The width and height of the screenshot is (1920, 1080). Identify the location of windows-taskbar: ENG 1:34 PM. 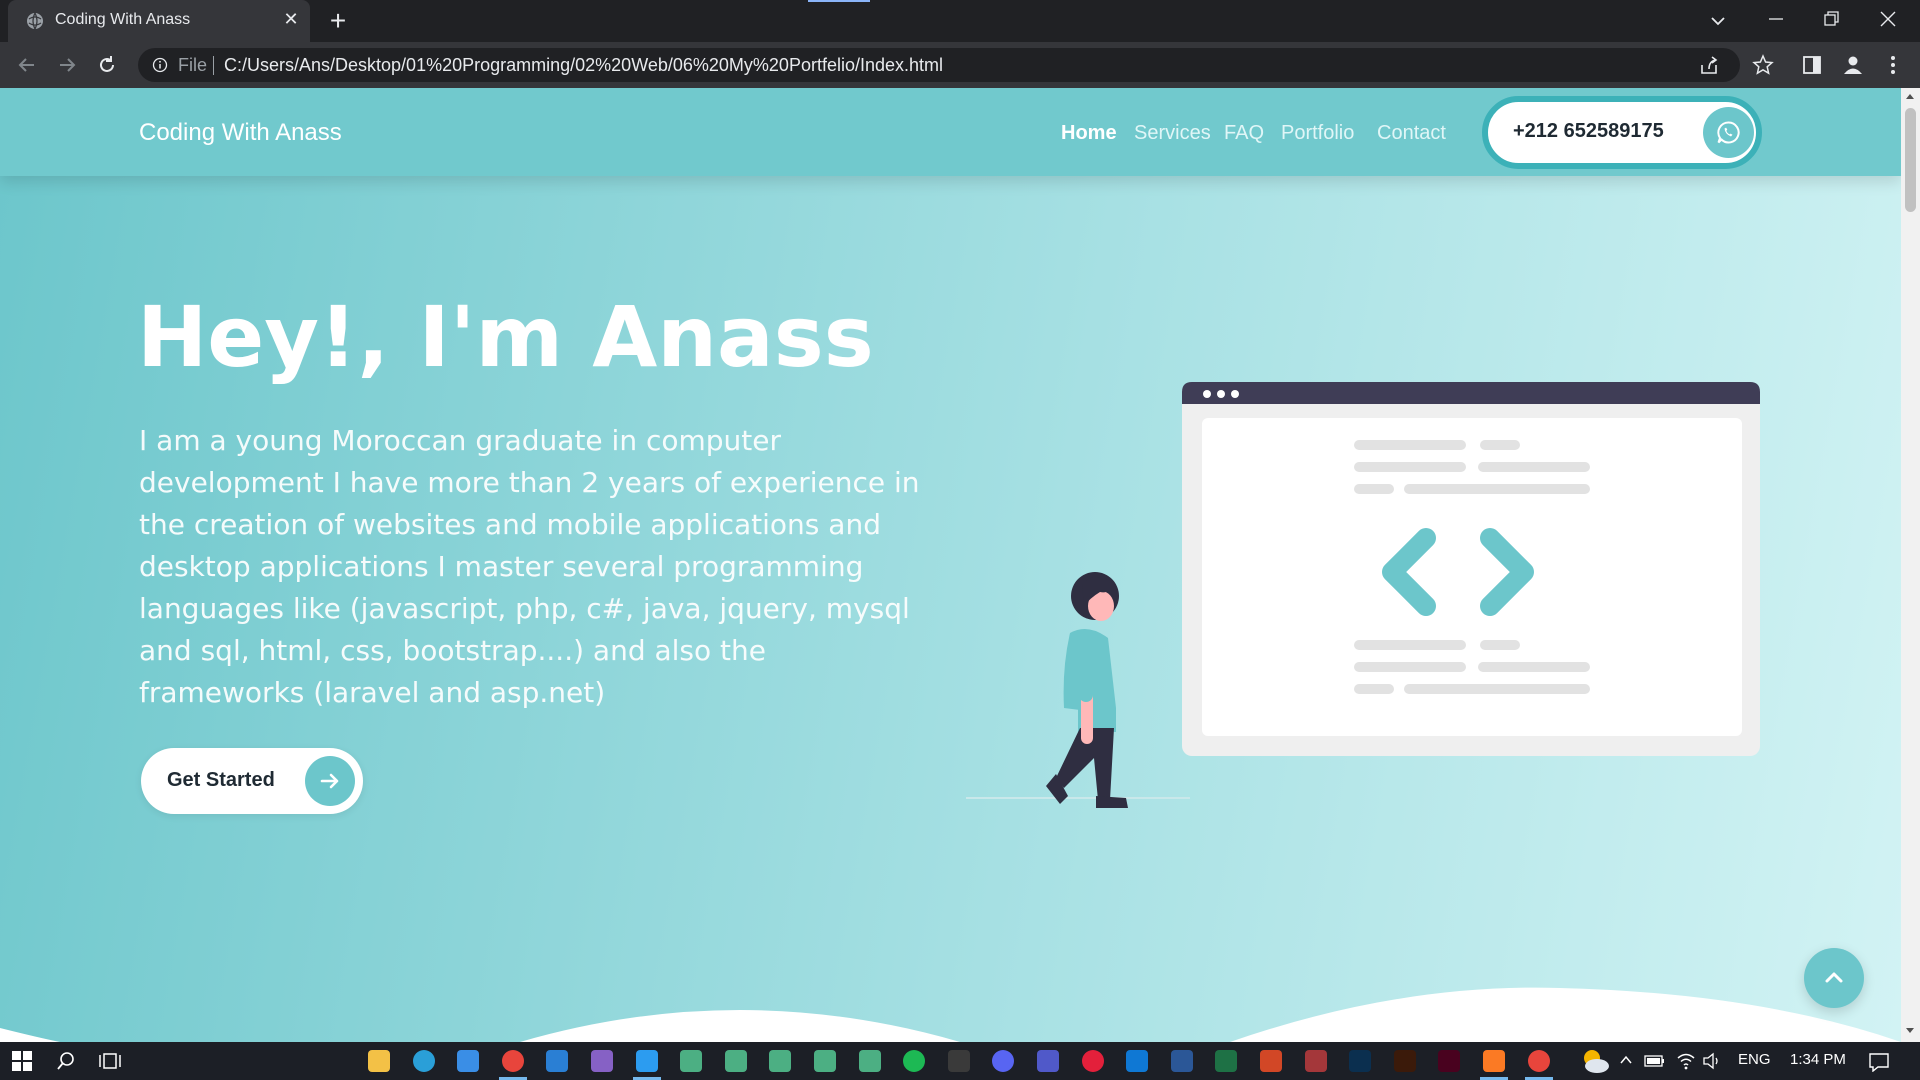
(960, 1061).